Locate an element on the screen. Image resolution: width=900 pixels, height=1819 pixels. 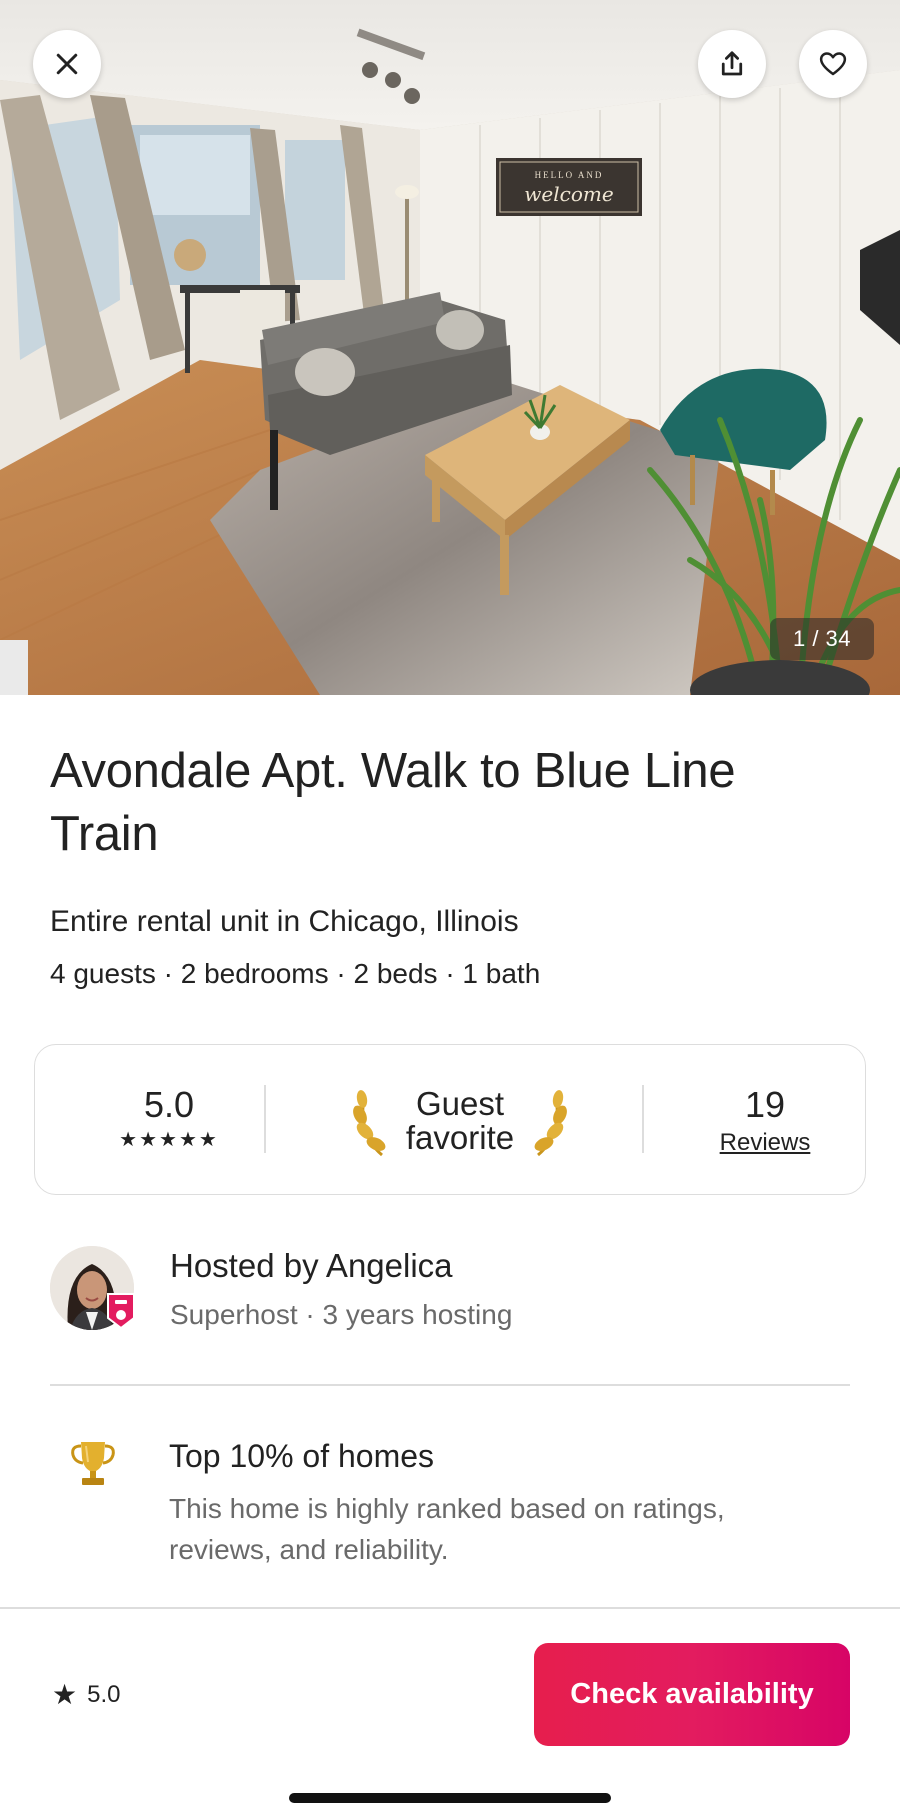
rating-summary-card: 5.0 ★★★★★ Guest favorite 19 Reviews is located at coordinates (450, 1119).